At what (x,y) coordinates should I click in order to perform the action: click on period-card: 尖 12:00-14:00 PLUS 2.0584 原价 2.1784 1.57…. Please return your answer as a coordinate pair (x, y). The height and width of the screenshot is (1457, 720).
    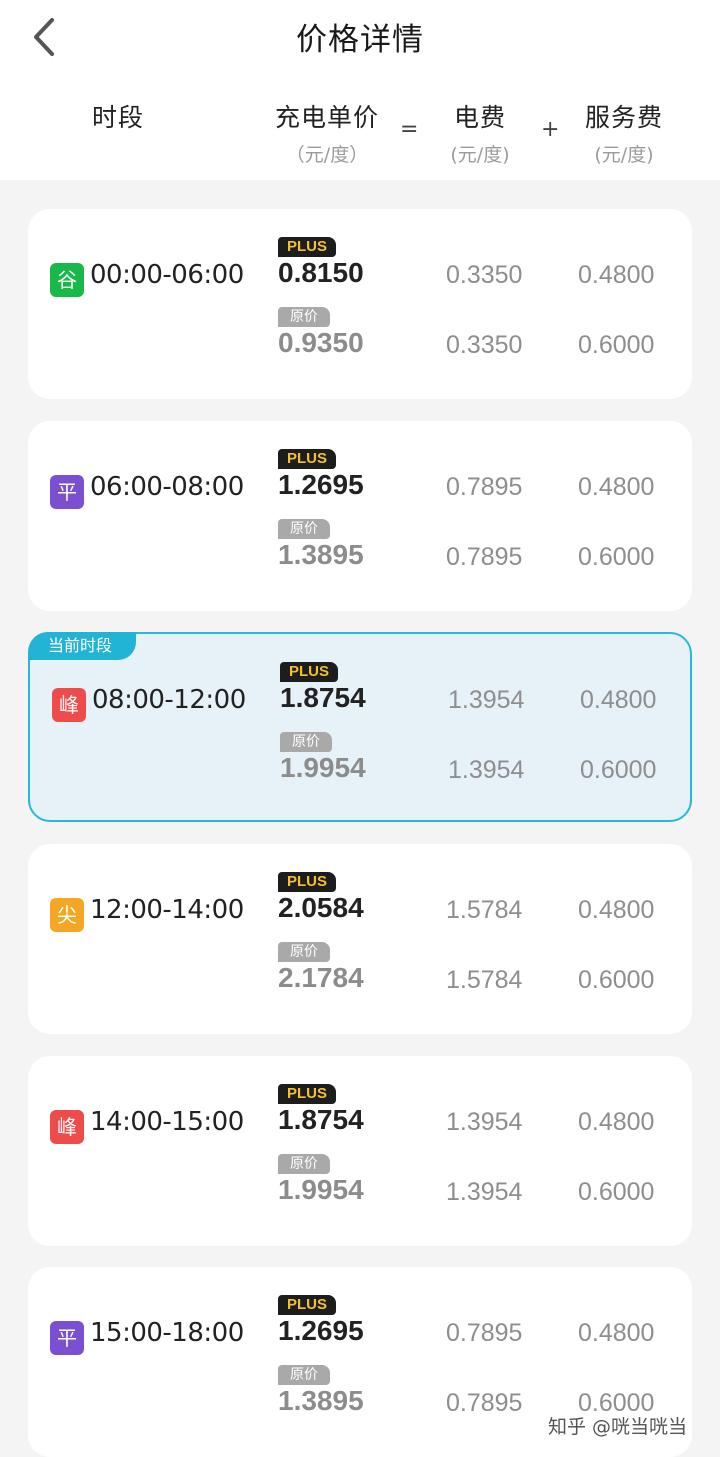
    Looking at the image, I should click on (360, 939).